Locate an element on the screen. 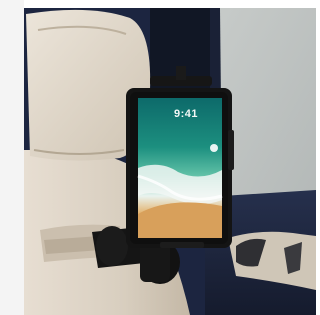 This screenshot has width=320, height=315. clamp-right is located at coordinates (231, 150).